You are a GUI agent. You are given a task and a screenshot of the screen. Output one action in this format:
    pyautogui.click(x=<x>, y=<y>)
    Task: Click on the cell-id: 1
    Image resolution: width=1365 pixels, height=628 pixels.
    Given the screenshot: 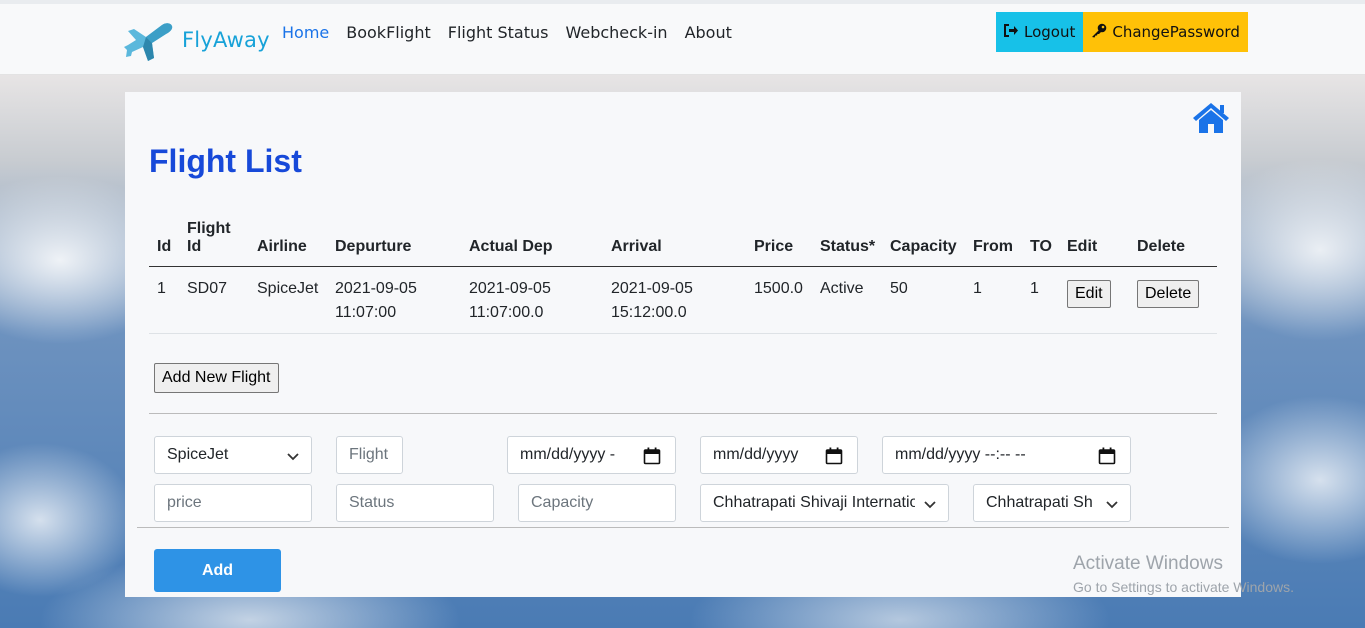 What is the action you would take?
    pyautogui.click(x=164, y=300)
    